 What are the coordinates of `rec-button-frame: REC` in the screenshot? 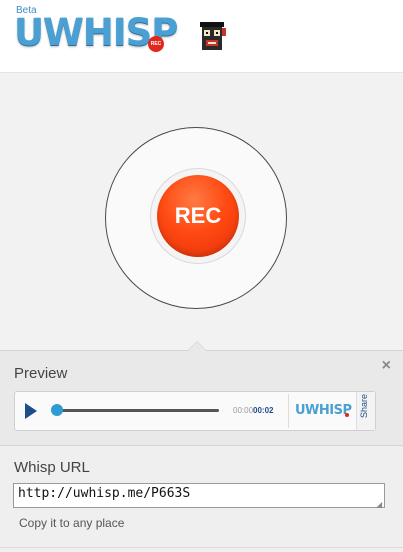 It's located at (198, 216).